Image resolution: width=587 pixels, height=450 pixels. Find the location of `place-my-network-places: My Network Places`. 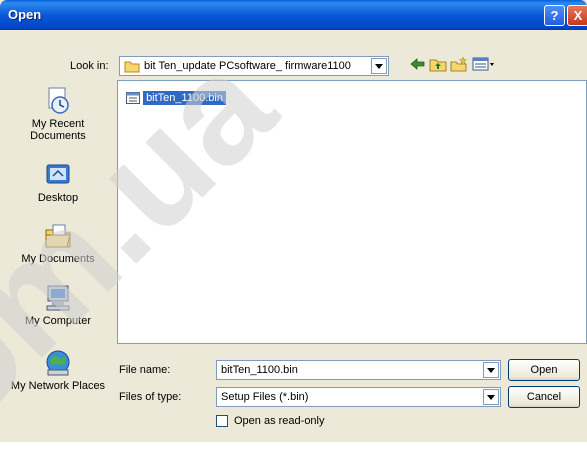

place-my-network-places: My Network Places is located at coordinates (58, 370).